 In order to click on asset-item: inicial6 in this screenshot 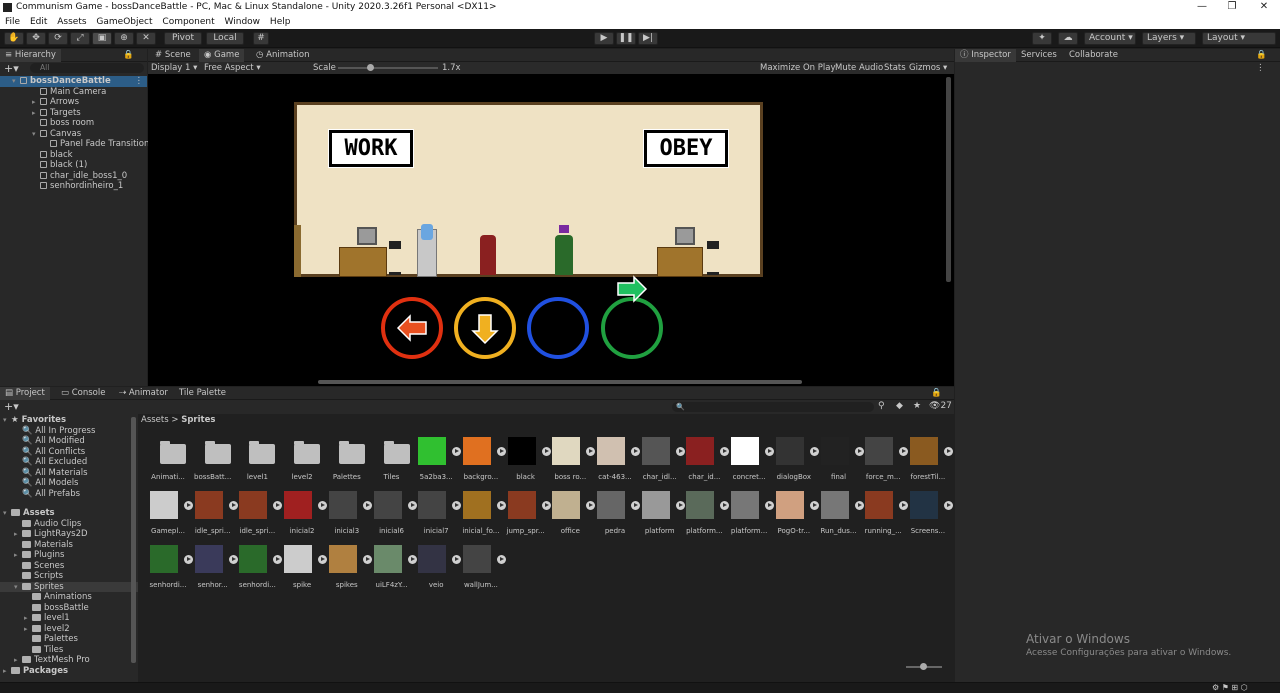, I will do `click(393, 516)`.